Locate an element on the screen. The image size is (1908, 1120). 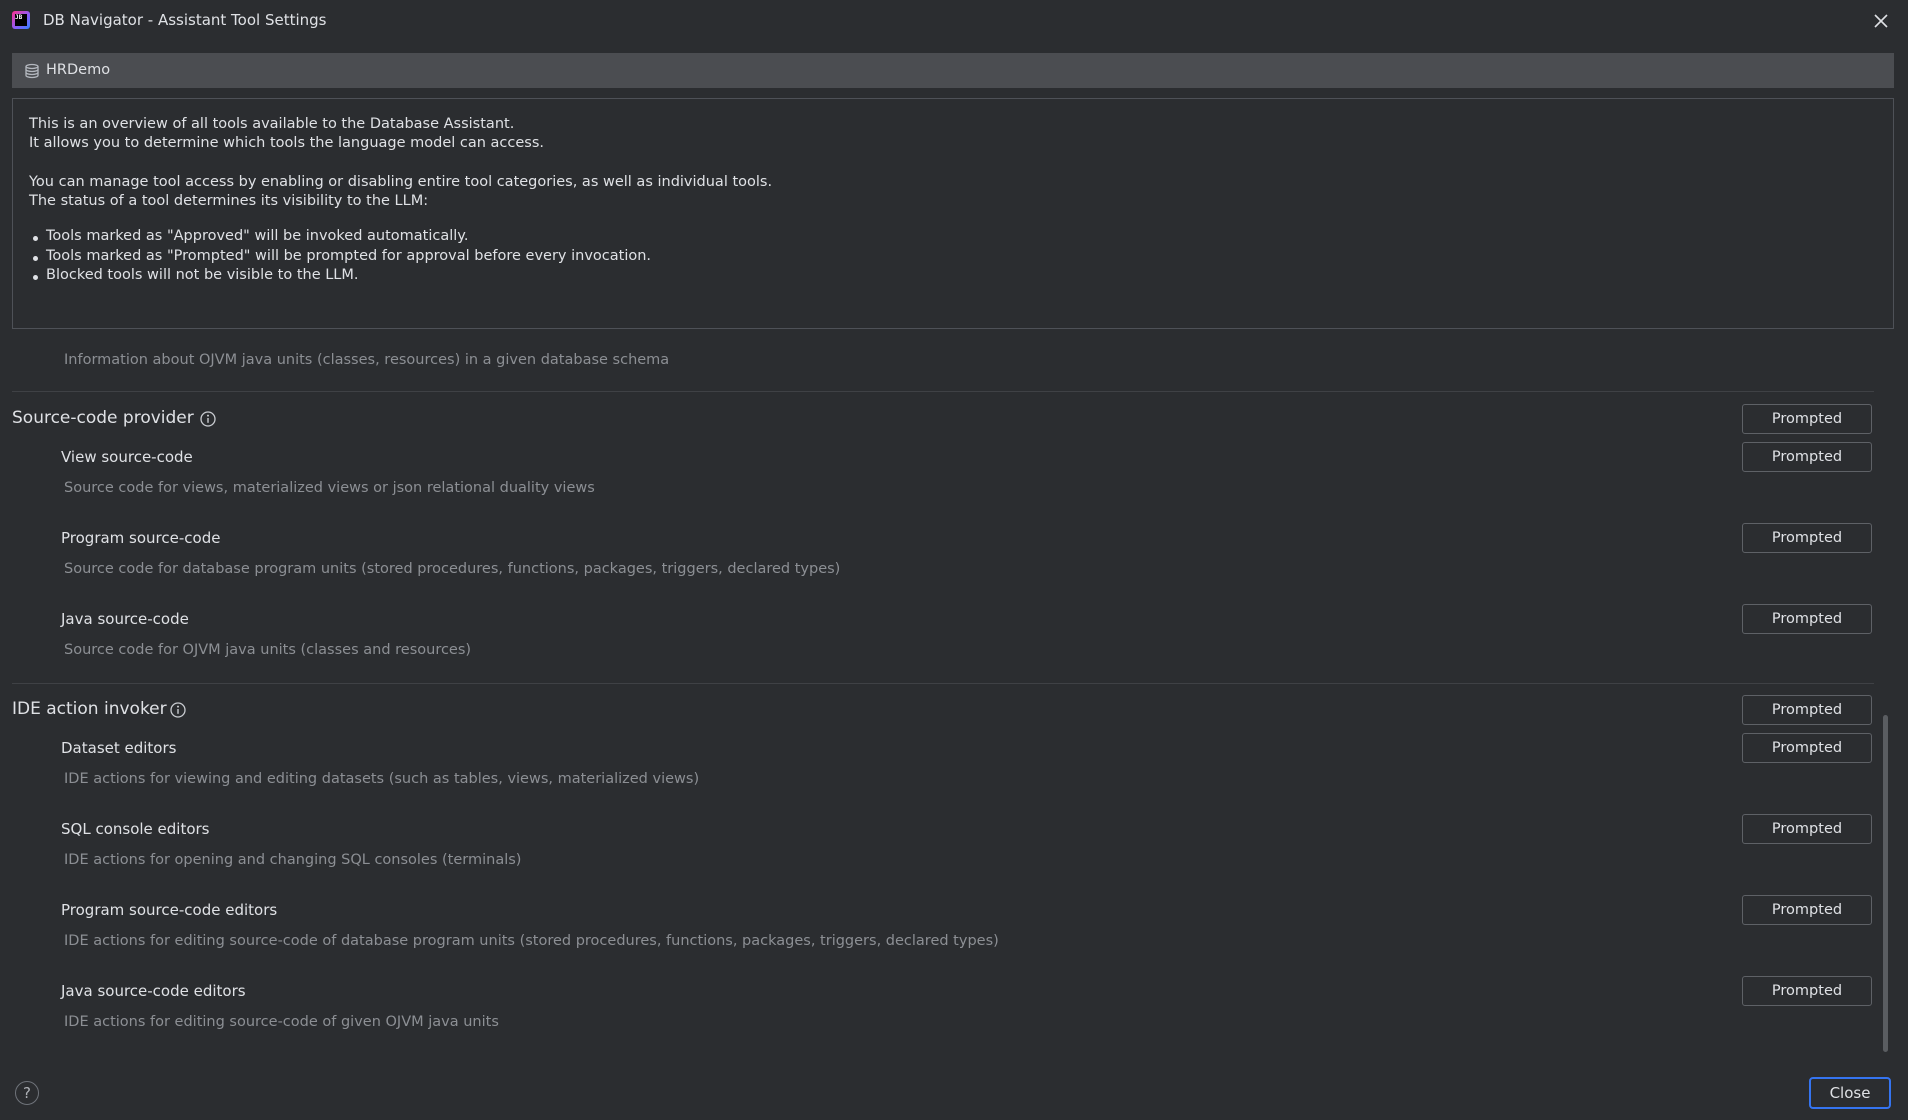
connection-header: HRDemo is located at coordinates (953, 70).